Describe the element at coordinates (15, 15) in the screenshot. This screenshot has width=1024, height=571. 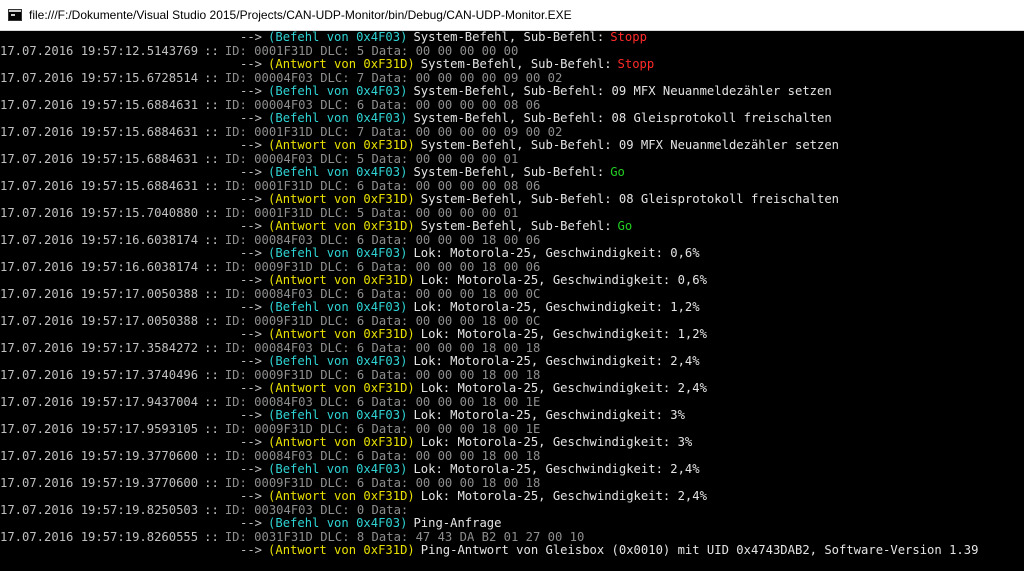
I see `console-app-icon` at that location.